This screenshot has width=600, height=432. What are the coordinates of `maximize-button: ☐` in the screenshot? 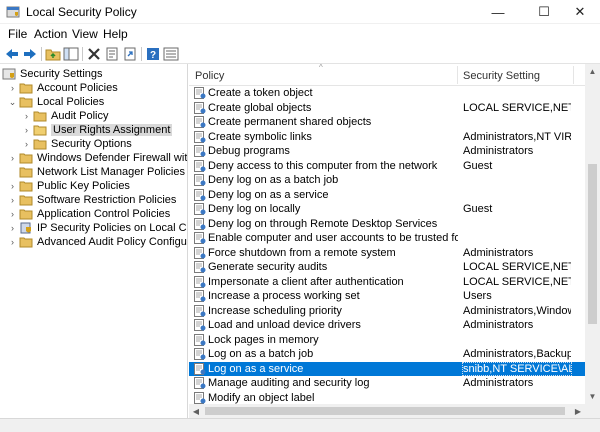 It's located at (544, 12).